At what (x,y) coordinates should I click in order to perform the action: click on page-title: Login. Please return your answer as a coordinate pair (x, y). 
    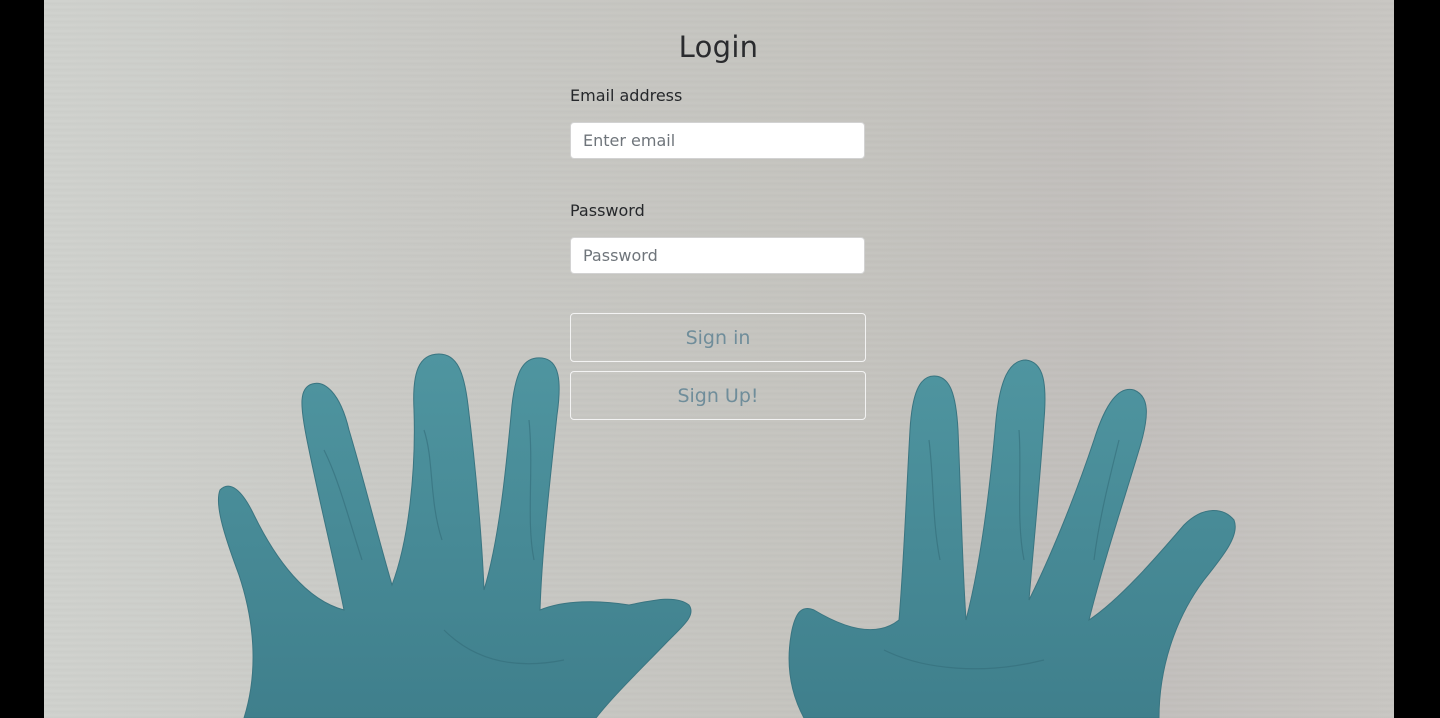
    Looking at the image, I should click on (718, 47).